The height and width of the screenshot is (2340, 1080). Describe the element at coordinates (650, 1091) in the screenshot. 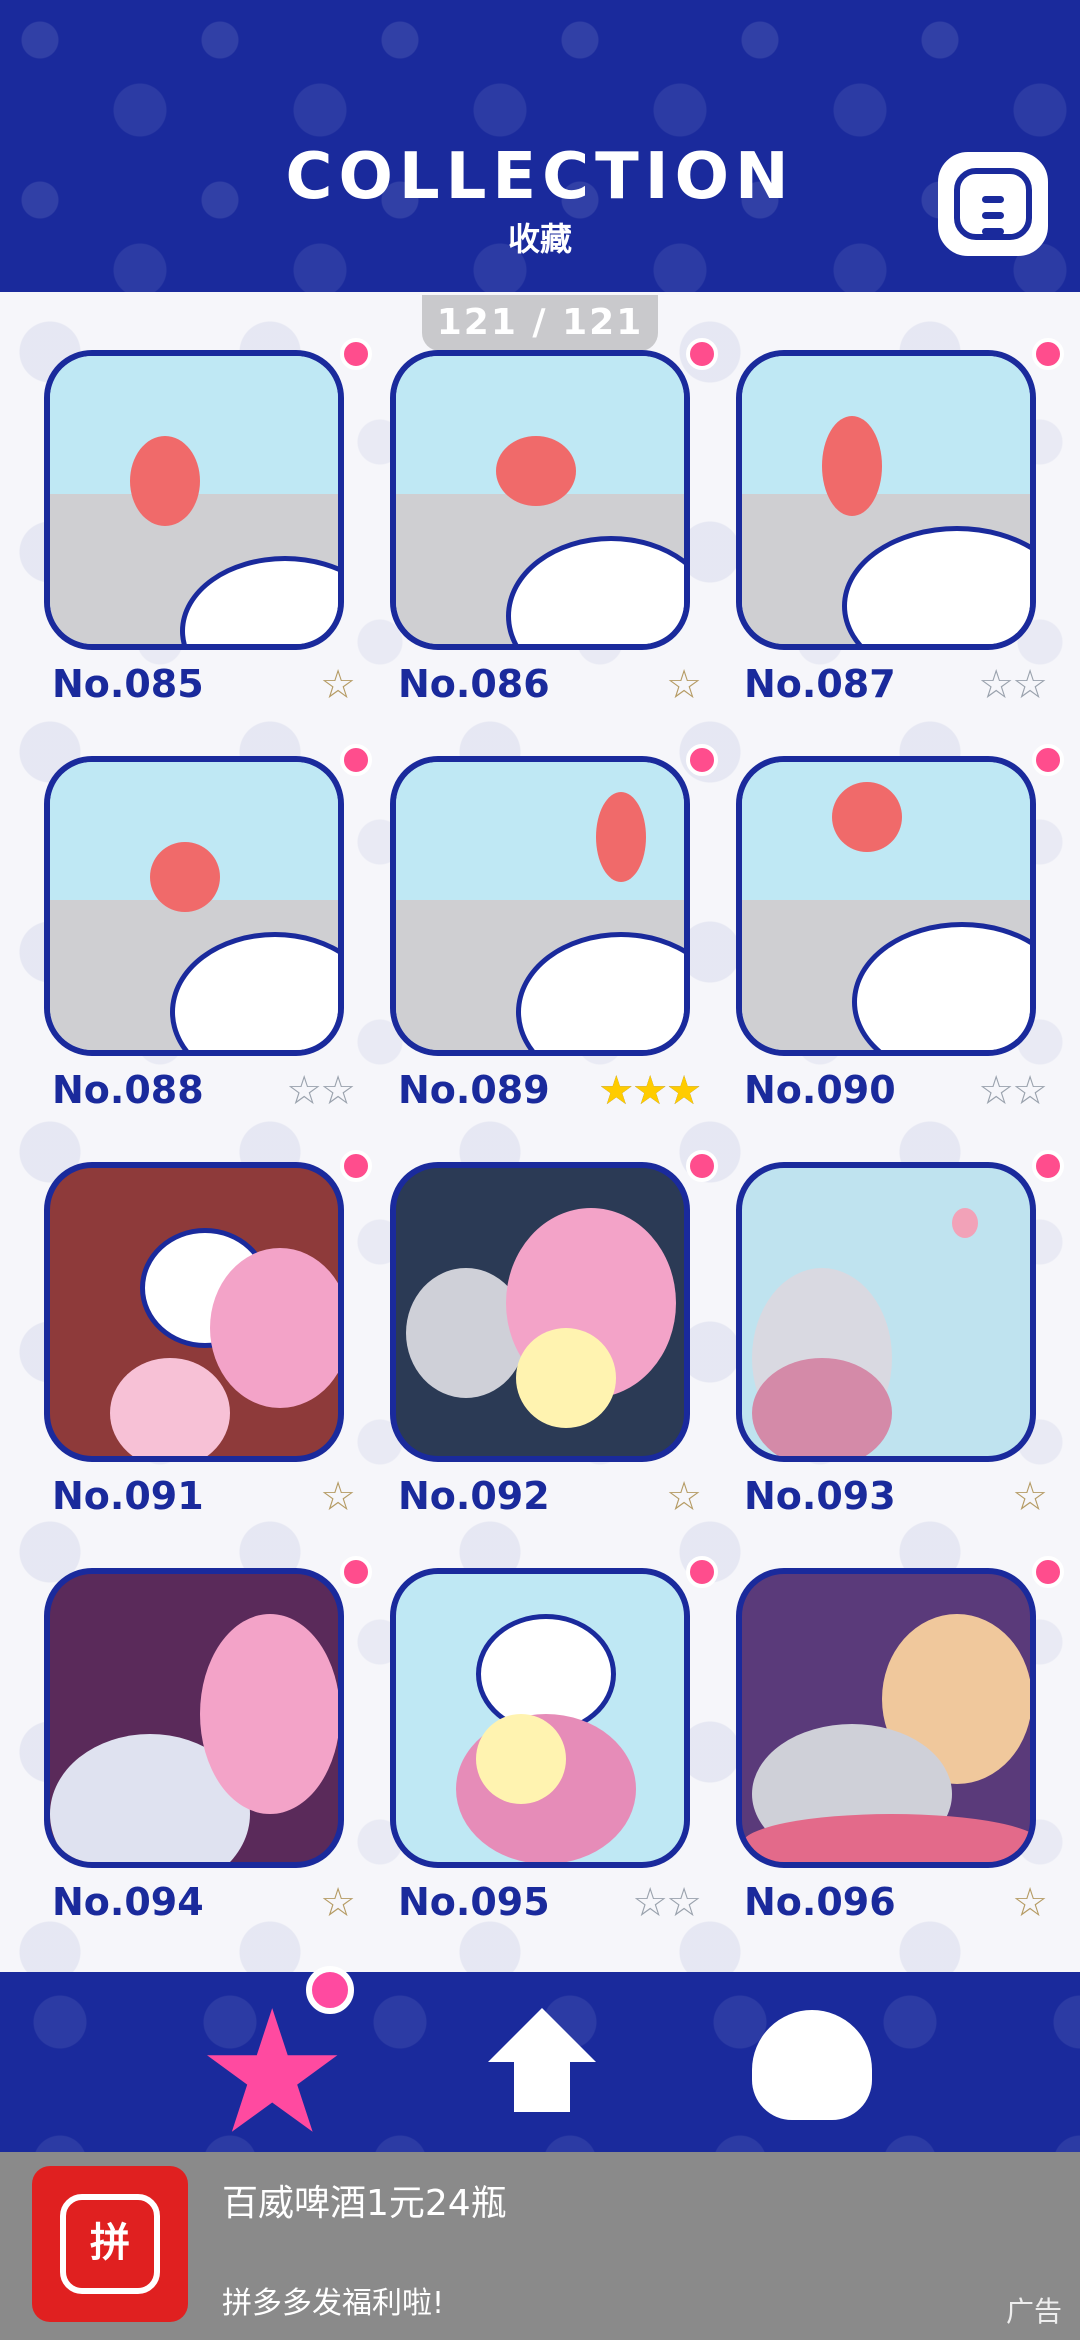

I see `star-rating: ★★★` at that location.